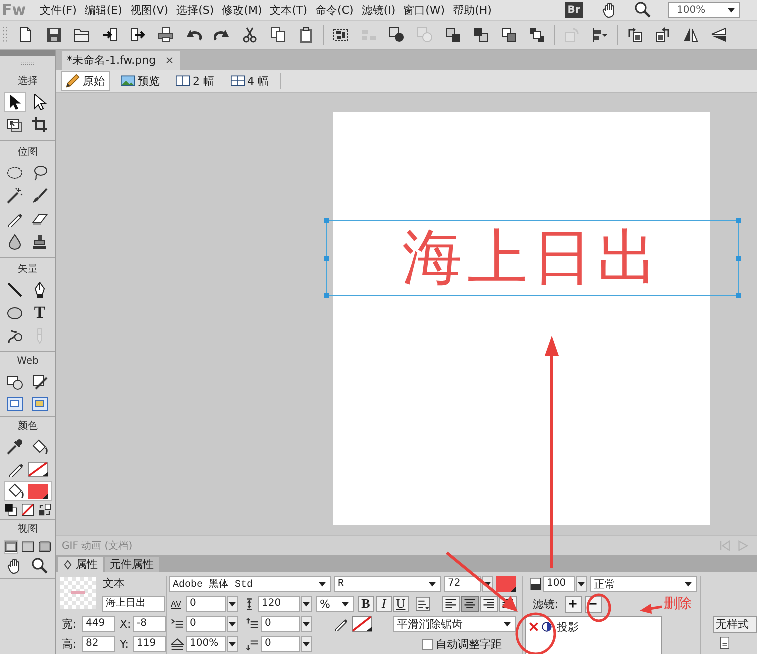 This screenshot has height=654, width=757. What do you see at coordinates (401, 604) in the screenshot?
I see `format-button: U` at bounding box center [401, 604].